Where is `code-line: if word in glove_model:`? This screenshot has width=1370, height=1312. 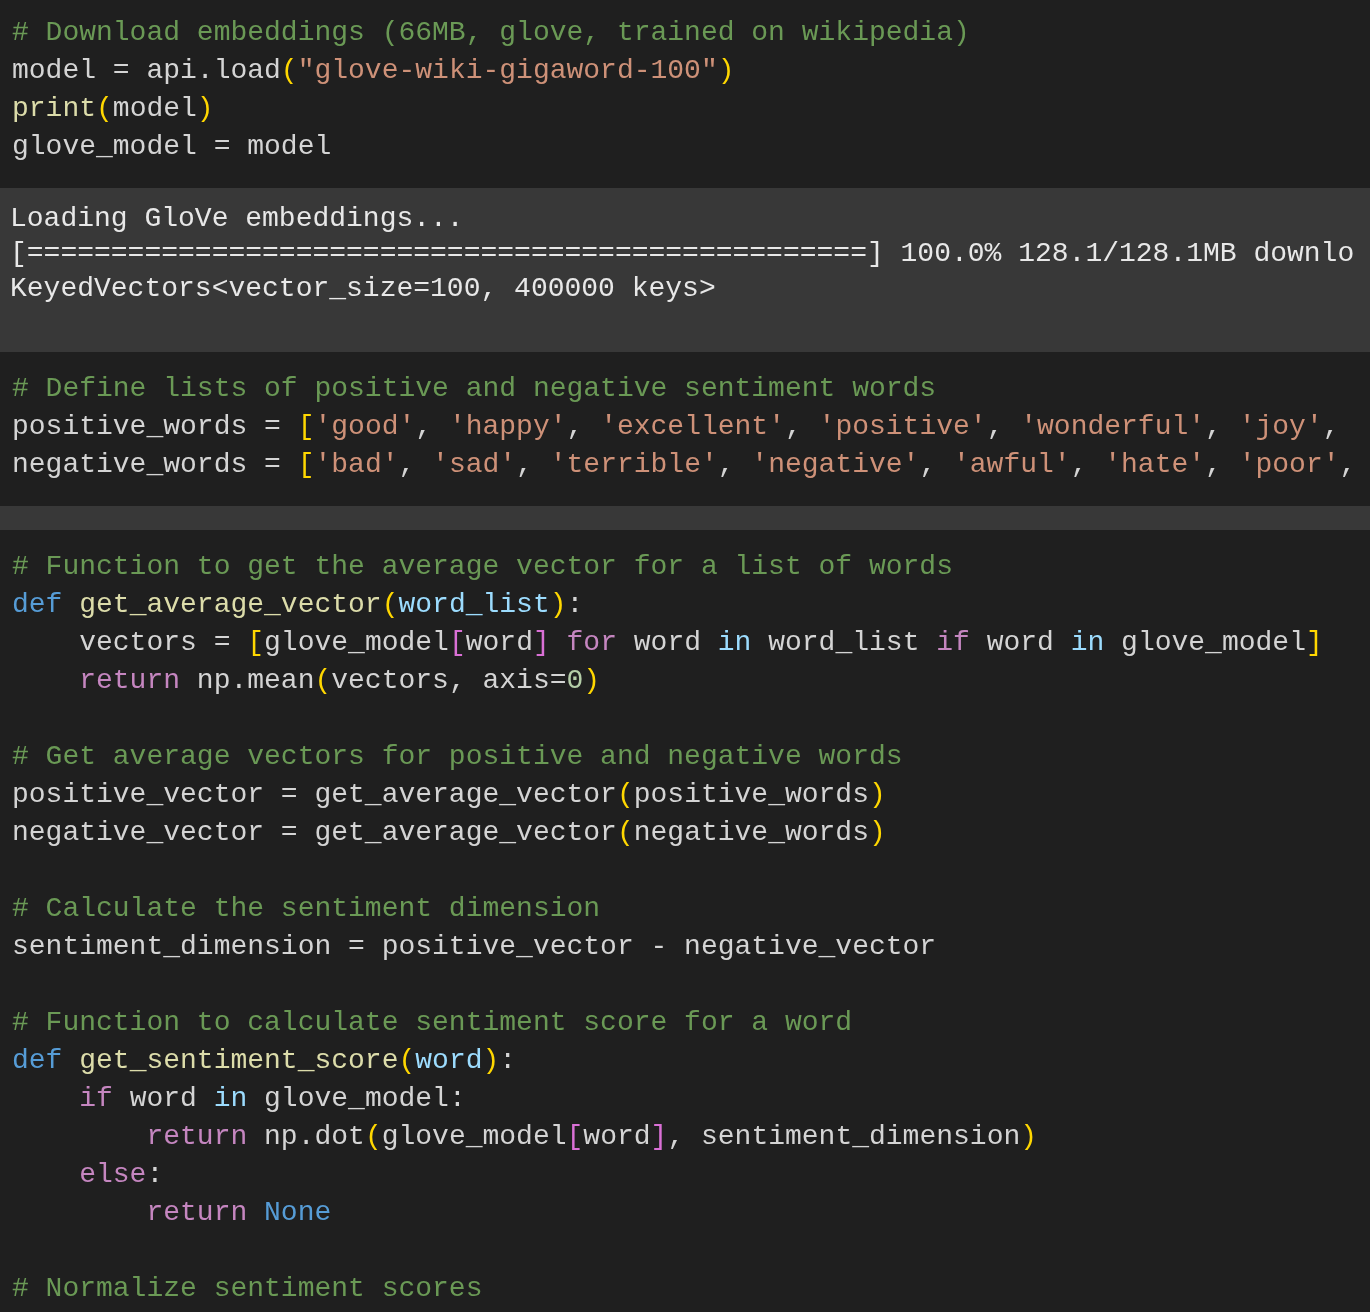
code-line: if word in glove_model: is located at coordinates (272, 1099).